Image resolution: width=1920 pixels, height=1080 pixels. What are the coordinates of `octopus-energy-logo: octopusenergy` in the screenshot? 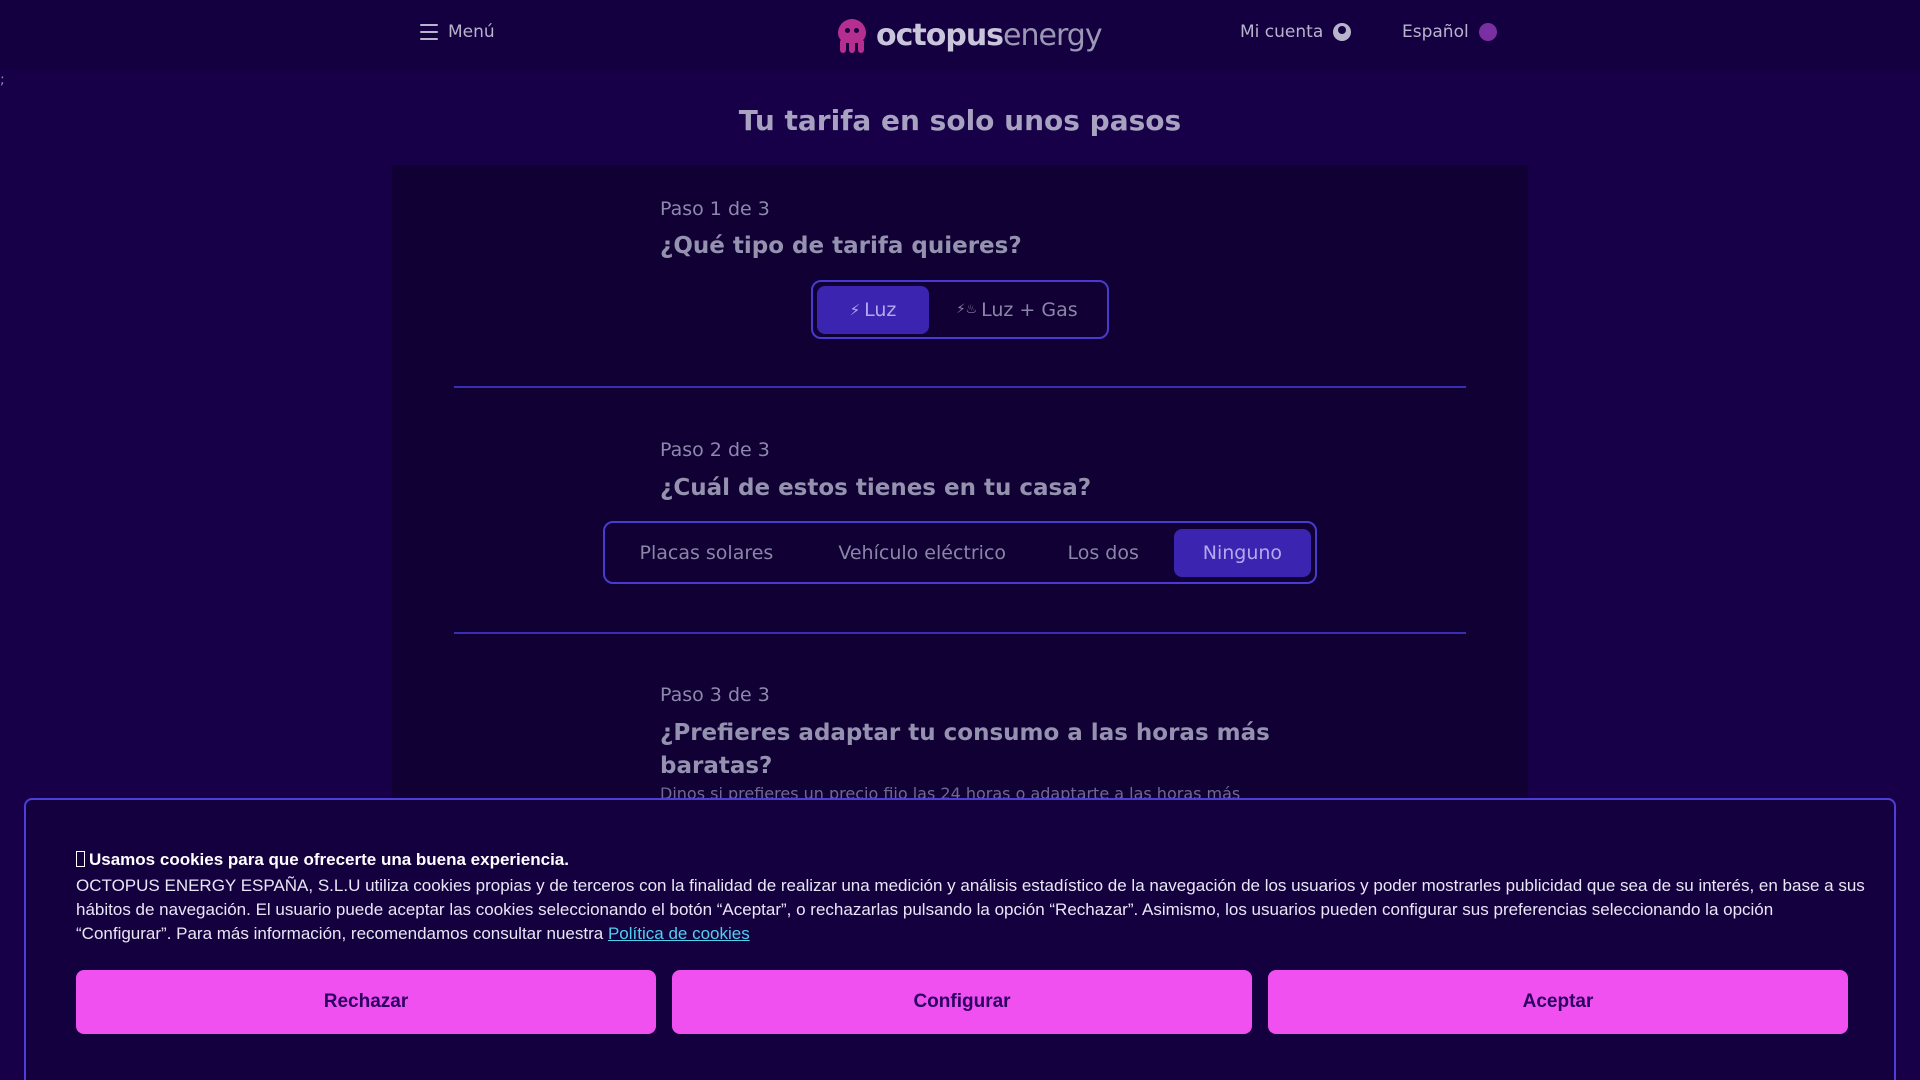 It's located at (969, 35).